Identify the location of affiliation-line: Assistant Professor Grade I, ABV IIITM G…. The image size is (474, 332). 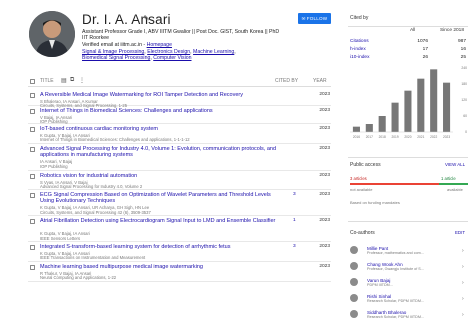
(181, 32).